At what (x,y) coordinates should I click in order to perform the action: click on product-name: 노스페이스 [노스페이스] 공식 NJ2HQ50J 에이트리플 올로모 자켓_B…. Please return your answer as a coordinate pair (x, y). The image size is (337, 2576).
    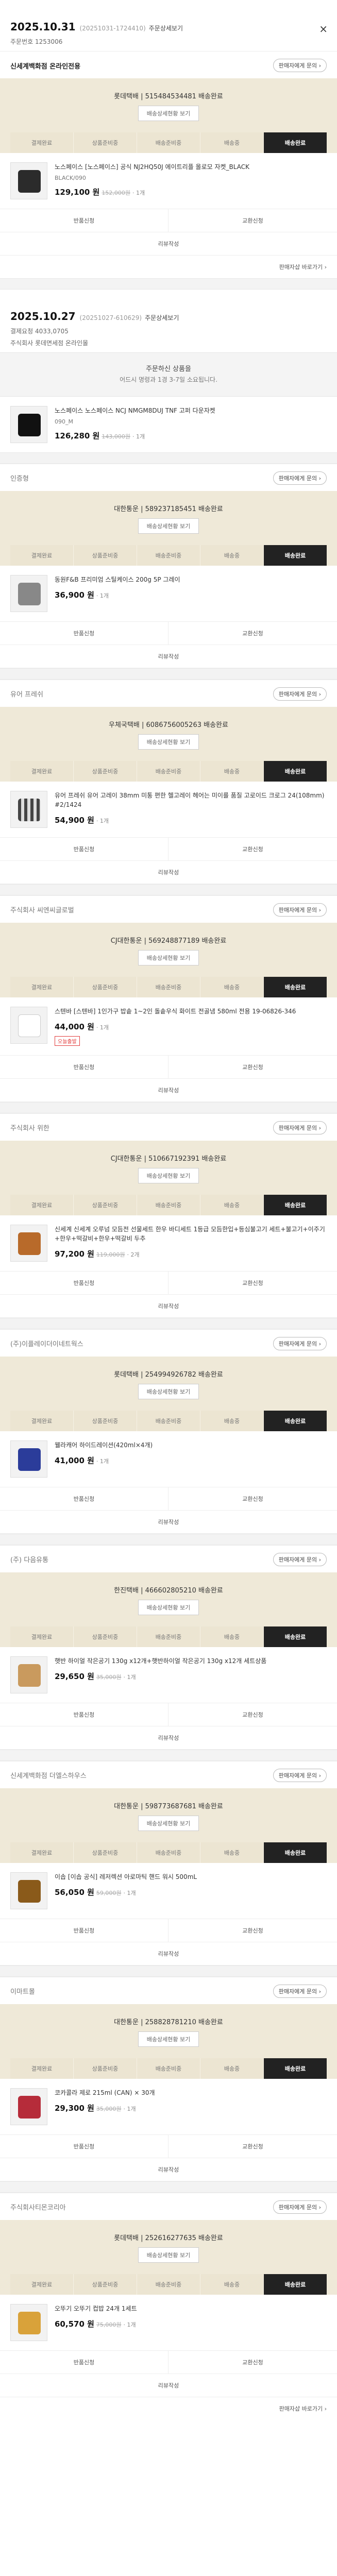
    Looking at the image, I should click on (191, 167).